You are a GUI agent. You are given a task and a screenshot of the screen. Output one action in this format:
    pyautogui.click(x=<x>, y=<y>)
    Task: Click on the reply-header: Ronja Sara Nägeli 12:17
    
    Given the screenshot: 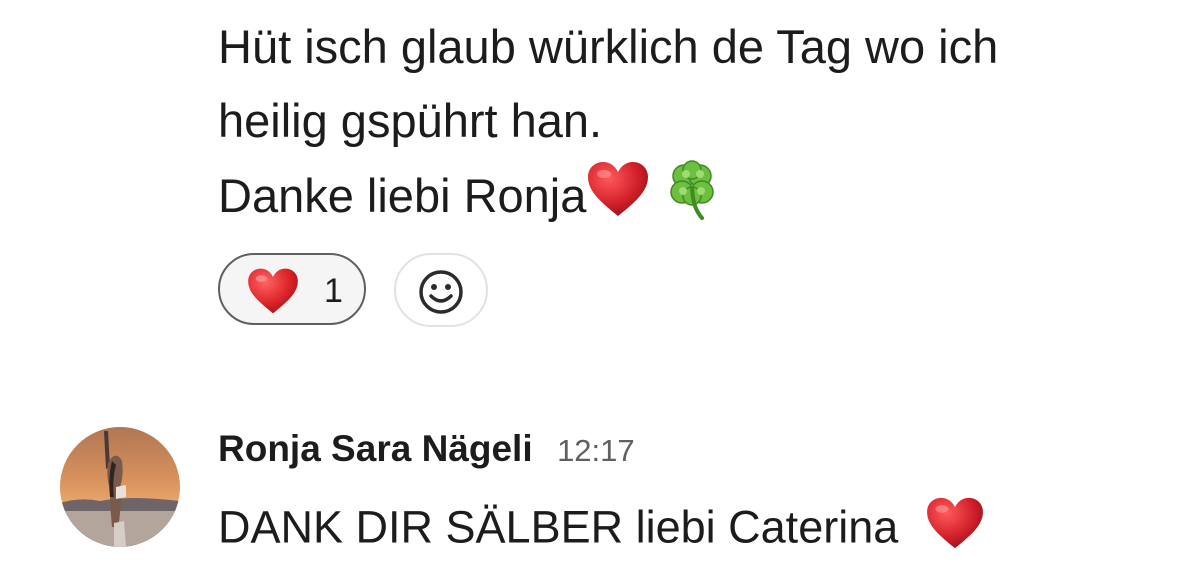 What is the action you would take?
    pyautogui.click(x=426, y=449)
    